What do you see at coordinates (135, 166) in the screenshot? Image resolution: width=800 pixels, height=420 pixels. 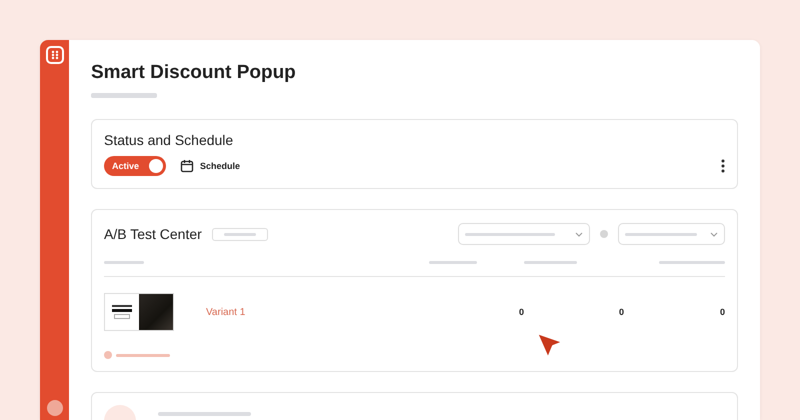 I see `status-toggle: Active` at bounding box center [135, 166].